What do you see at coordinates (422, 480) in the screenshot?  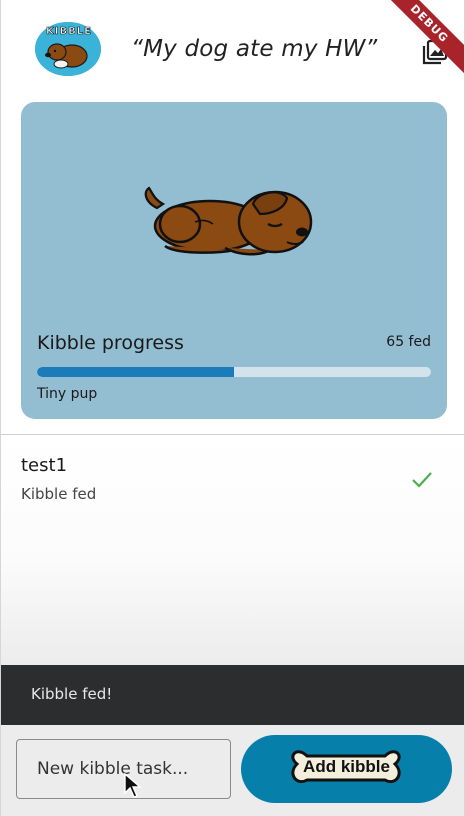 I see `check-icon` at bounding box center [422, 480].